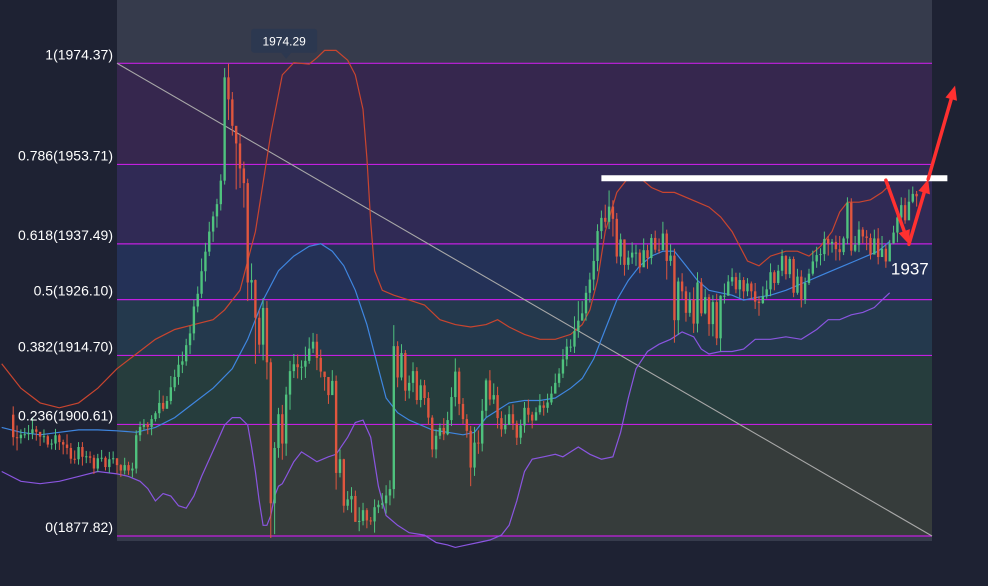 The height and width of the screenshot is (586, 988). What do you see at coordinates (65, 346) in the screenshot?
I see `fib-level-label: 0.382(1914.70)` at bounding box center [65, 346].